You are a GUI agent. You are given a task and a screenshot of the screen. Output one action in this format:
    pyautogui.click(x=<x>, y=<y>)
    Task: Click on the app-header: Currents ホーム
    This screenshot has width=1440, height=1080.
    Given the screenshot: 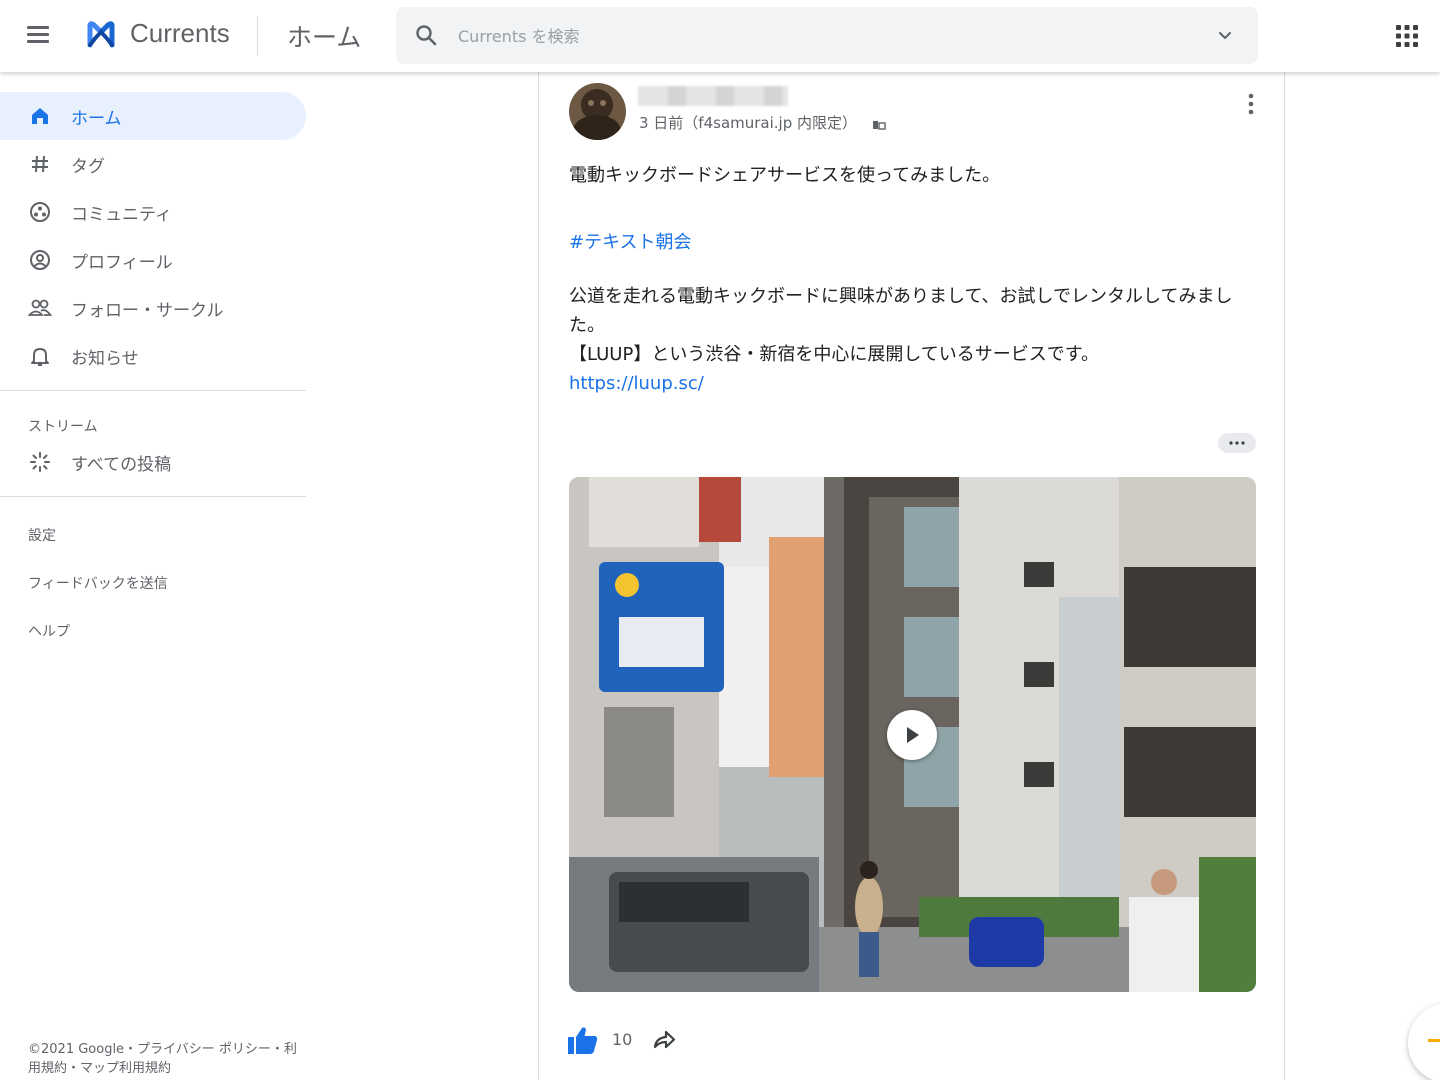 What is the action you would take?
    pyautogui.click(x=720, y=36)
    